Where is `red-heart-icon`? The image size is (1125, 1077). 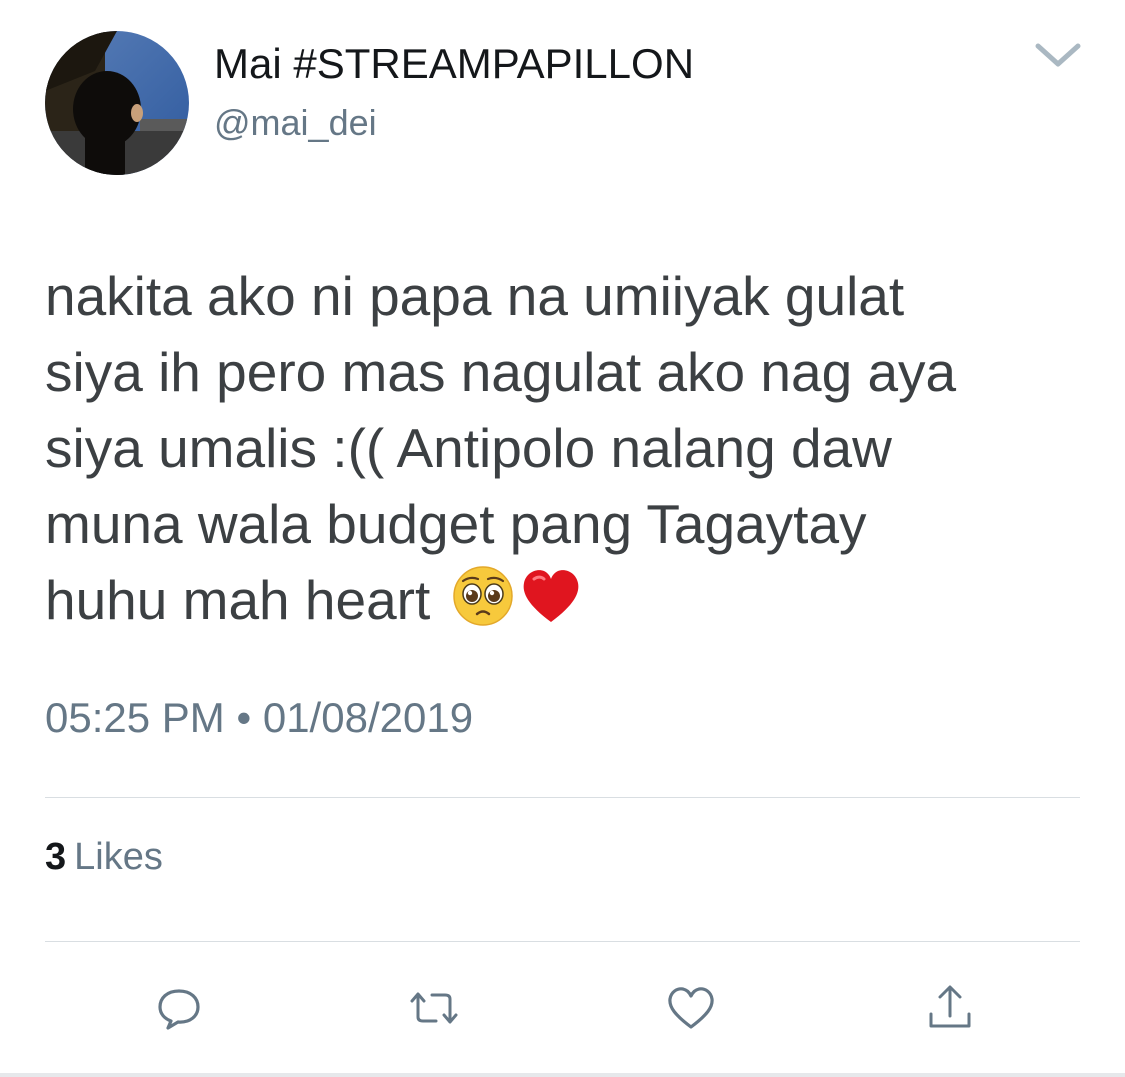
red-heart-icon is located at coordinates (551, 605).